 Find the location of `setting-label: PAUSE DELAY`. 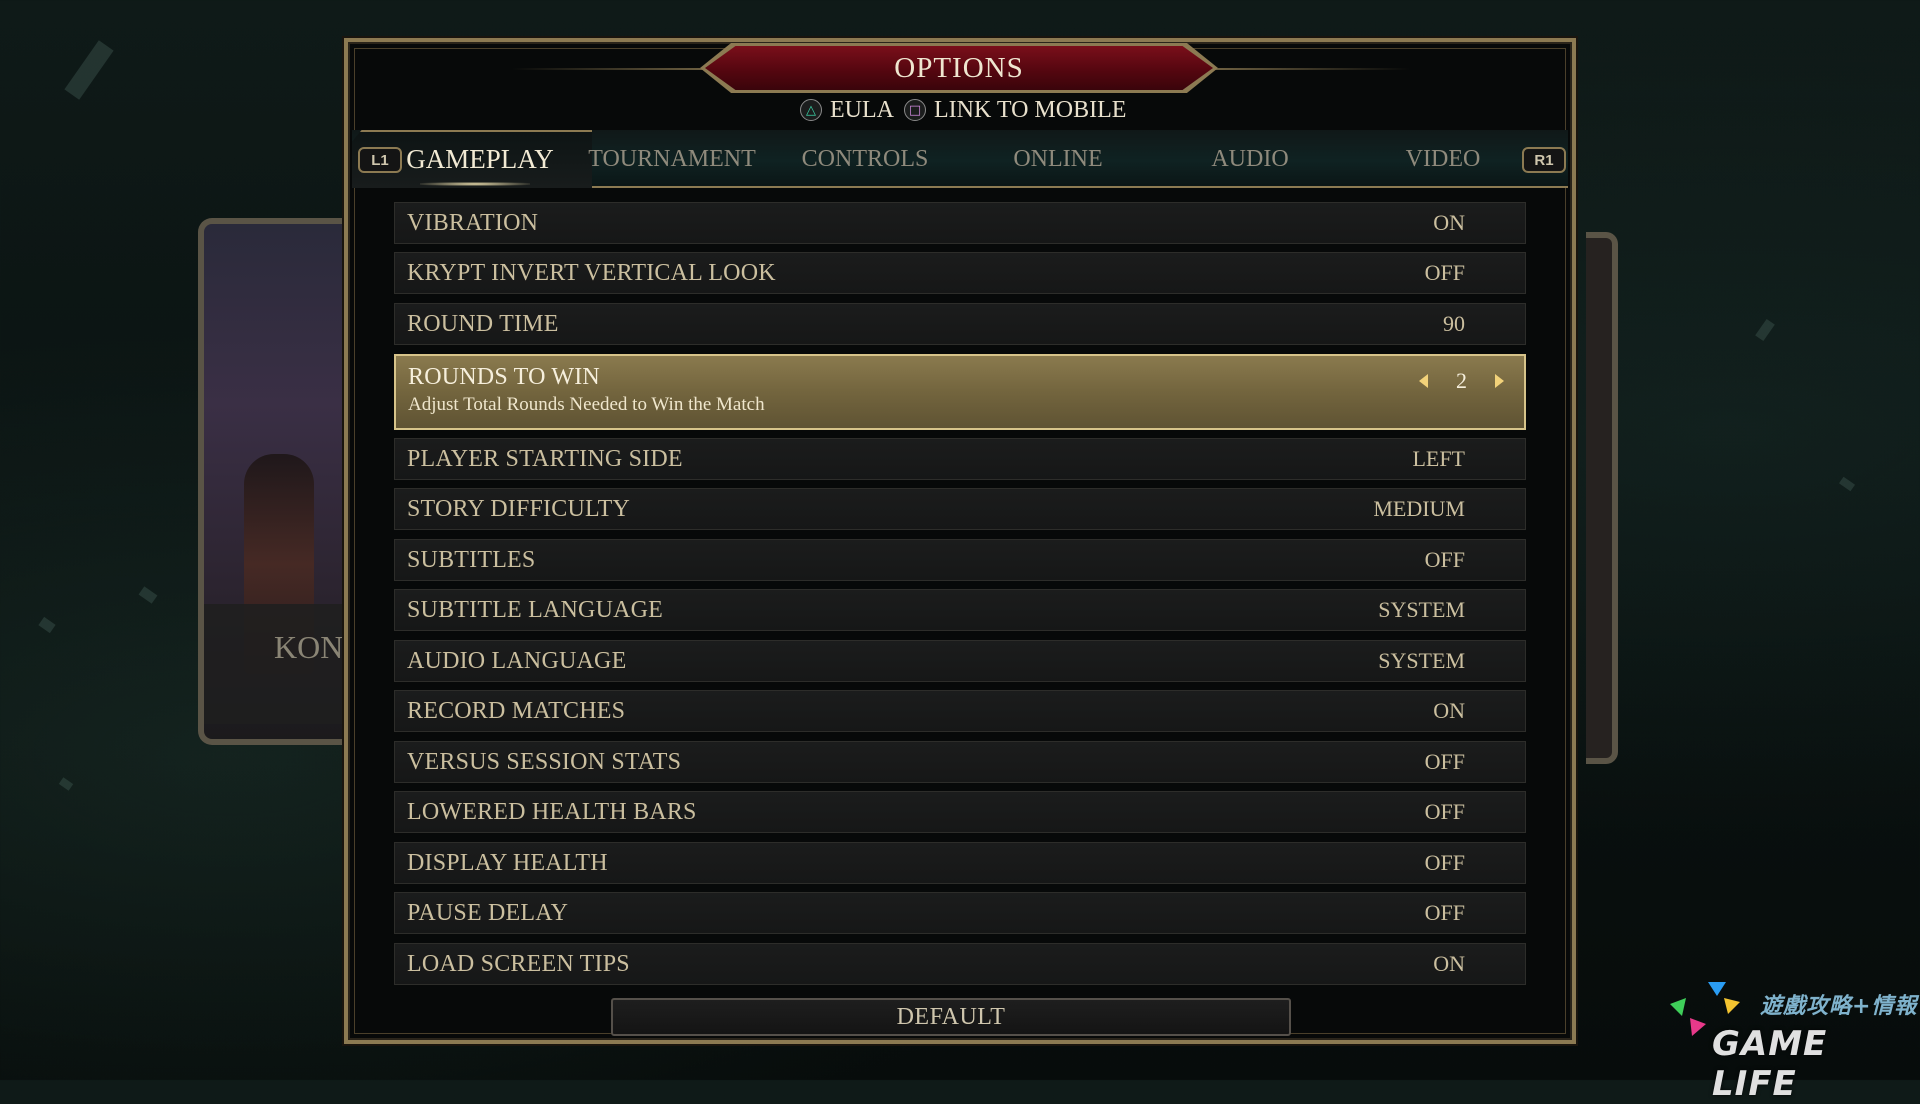

setting-label: PAUSE DELAY is located at coordinates (488, 913).